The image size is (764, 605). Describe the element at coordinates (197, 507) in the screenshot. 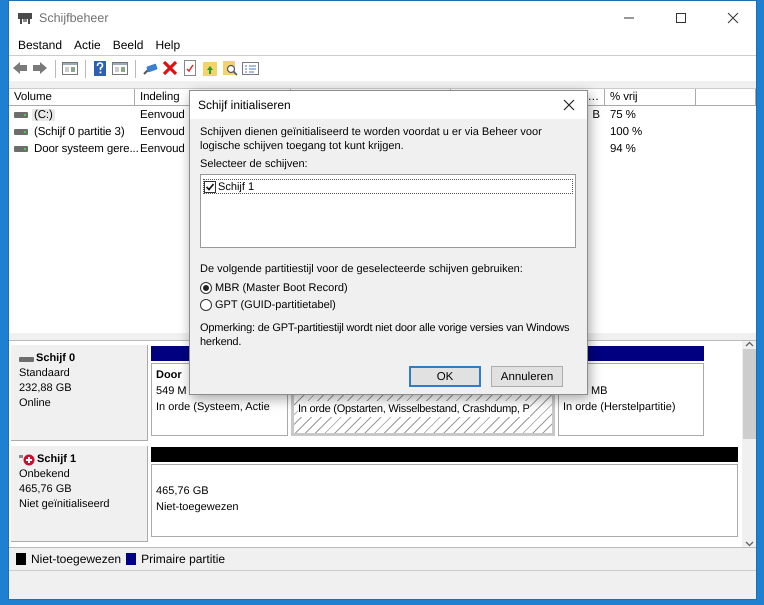

I see `partition-status: Niet-toegewezen` at that location.